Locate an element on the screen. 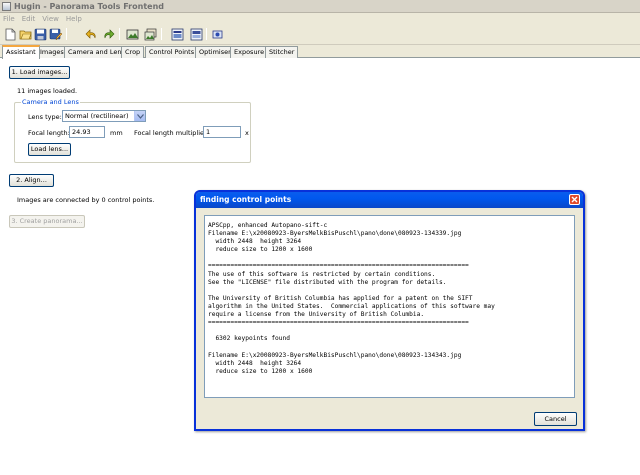 Image resolution: width=640 pixels, height=475 pixels. open-icon is located at coordinates (25, 34).